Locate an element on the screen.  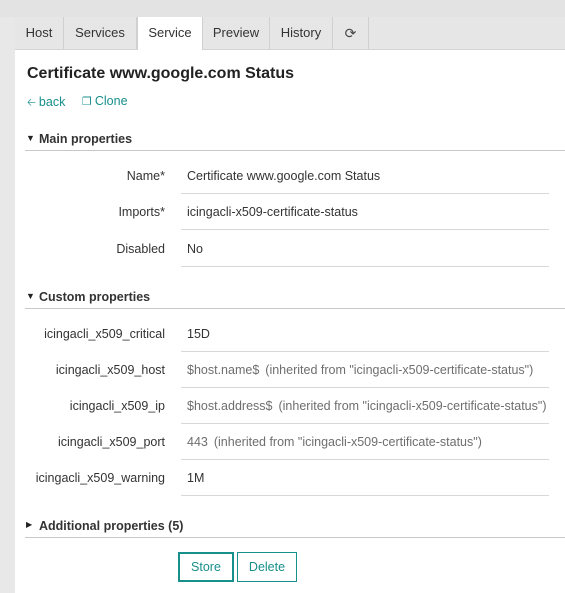
tab-bar: Host Services Service Preview History ⟳ is located at coordinates (290, 33).